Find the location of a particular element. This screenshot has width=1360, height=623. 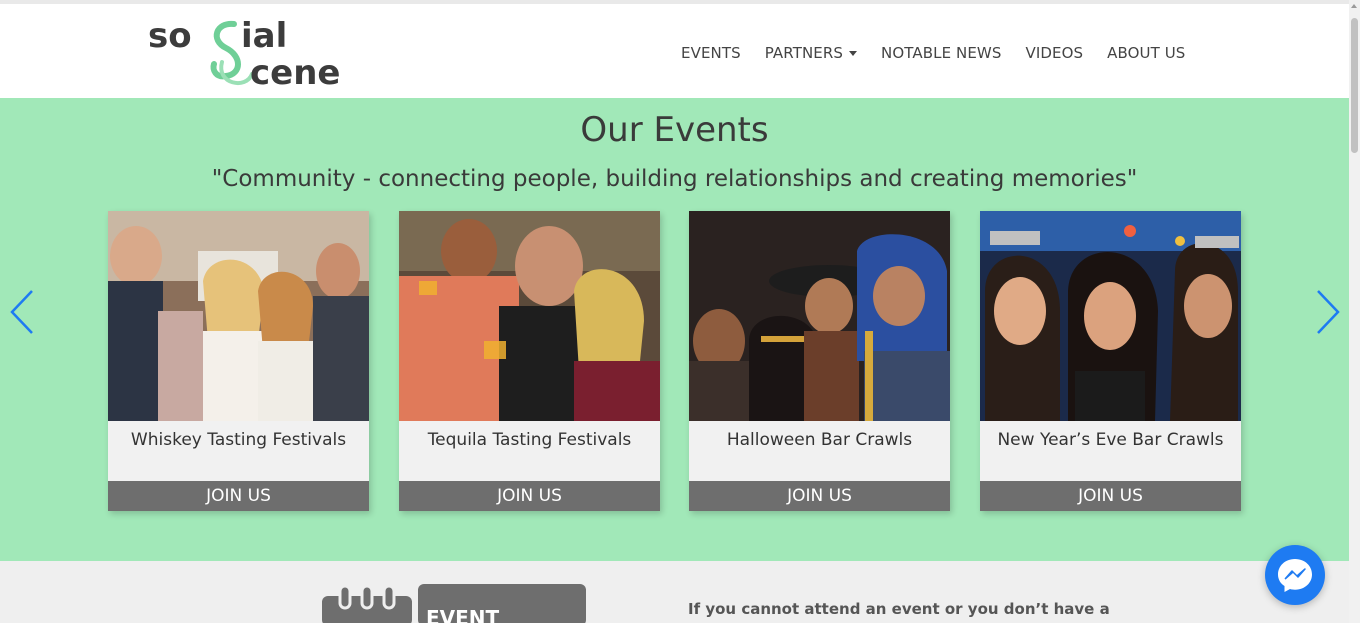

nav-partners-label: PARTNERS is located at coordinates (804, 53).